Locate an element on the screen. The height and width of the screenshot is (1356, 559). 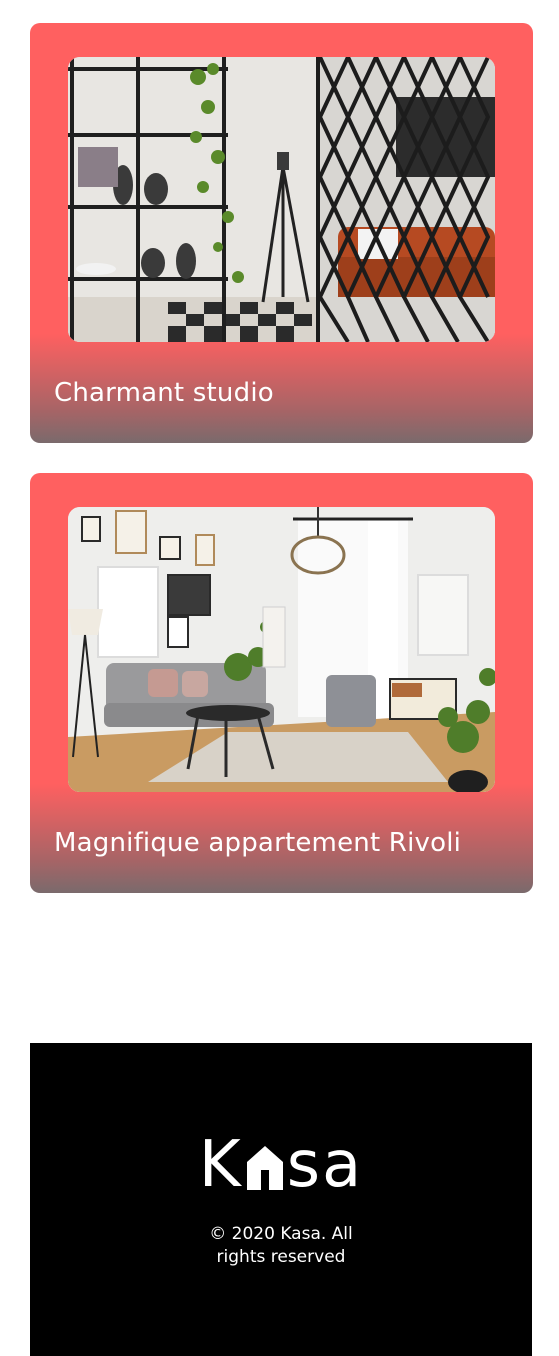
kasa-logo: Ksa is located at coordinates (281, 1168).